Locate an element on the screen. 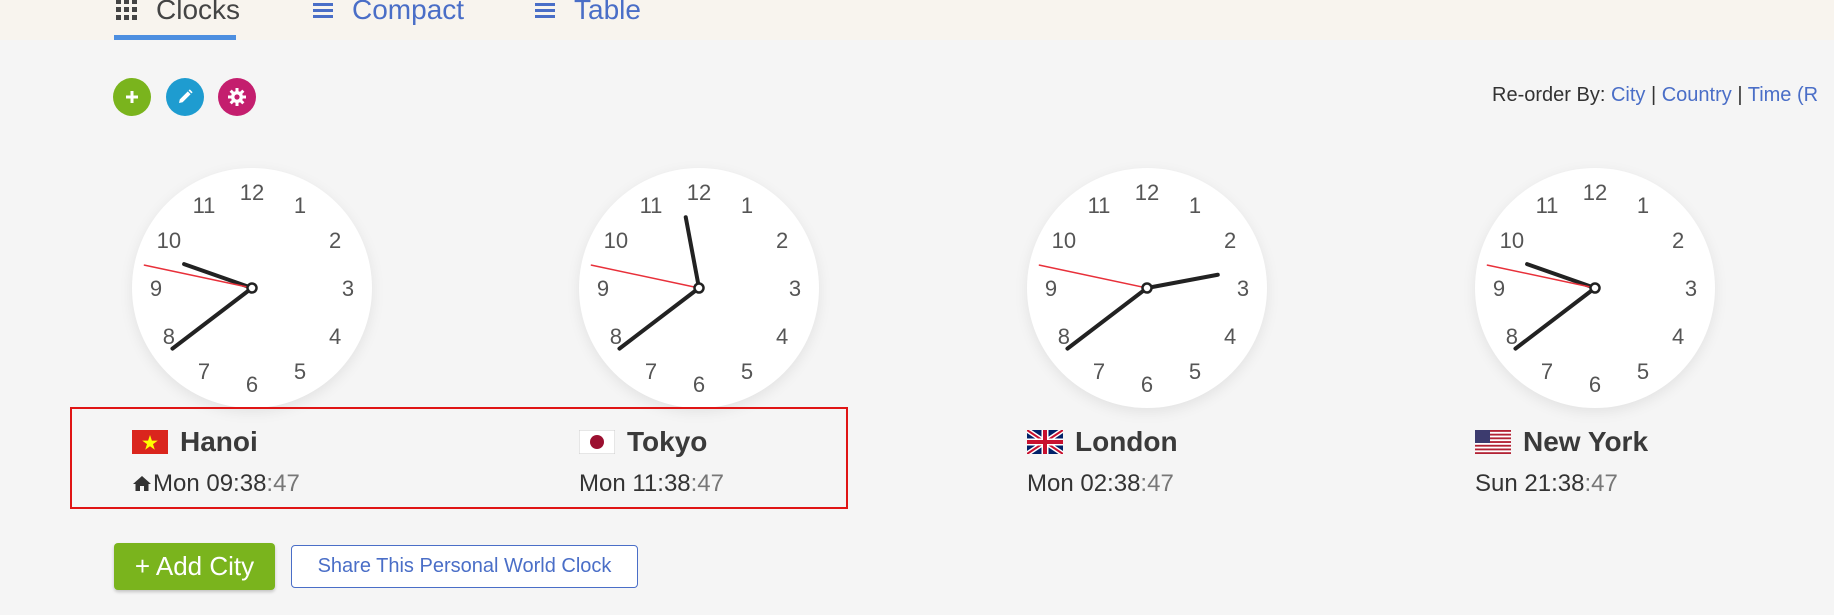 This screenshot has width=1834, height=615. hours-minutes: 11:38 is located at coordinates (661, 483).